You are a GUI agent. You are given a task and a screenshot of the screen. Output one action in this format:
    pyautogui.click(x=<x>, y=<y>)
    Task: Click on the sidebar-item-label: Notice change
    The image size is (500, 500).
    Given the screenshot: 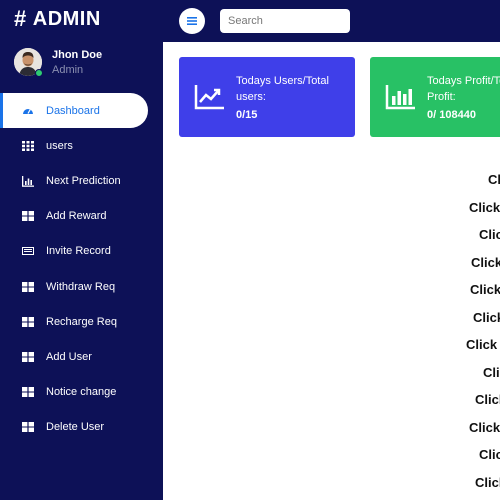 What is the action you would take?
    pyautogui.click(x=81, y=392)
    